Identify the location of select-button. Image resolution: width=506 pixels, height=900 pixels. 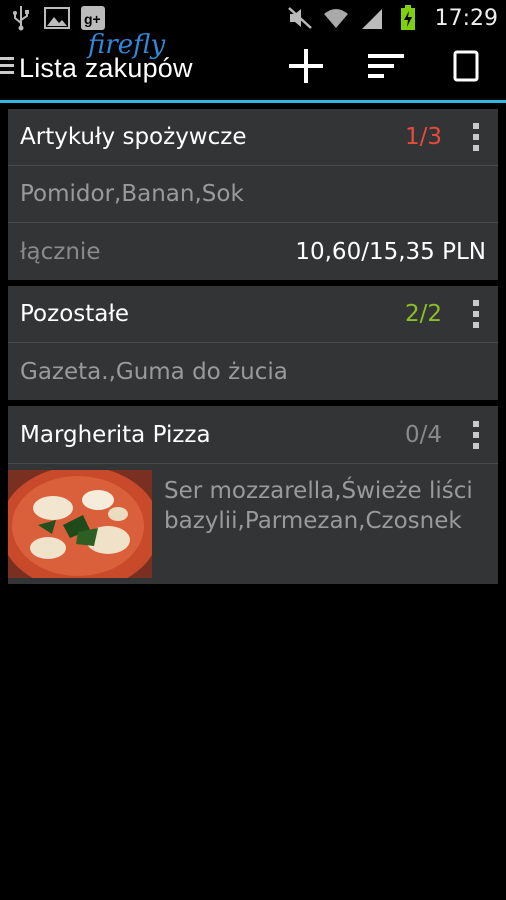
(466, 68).